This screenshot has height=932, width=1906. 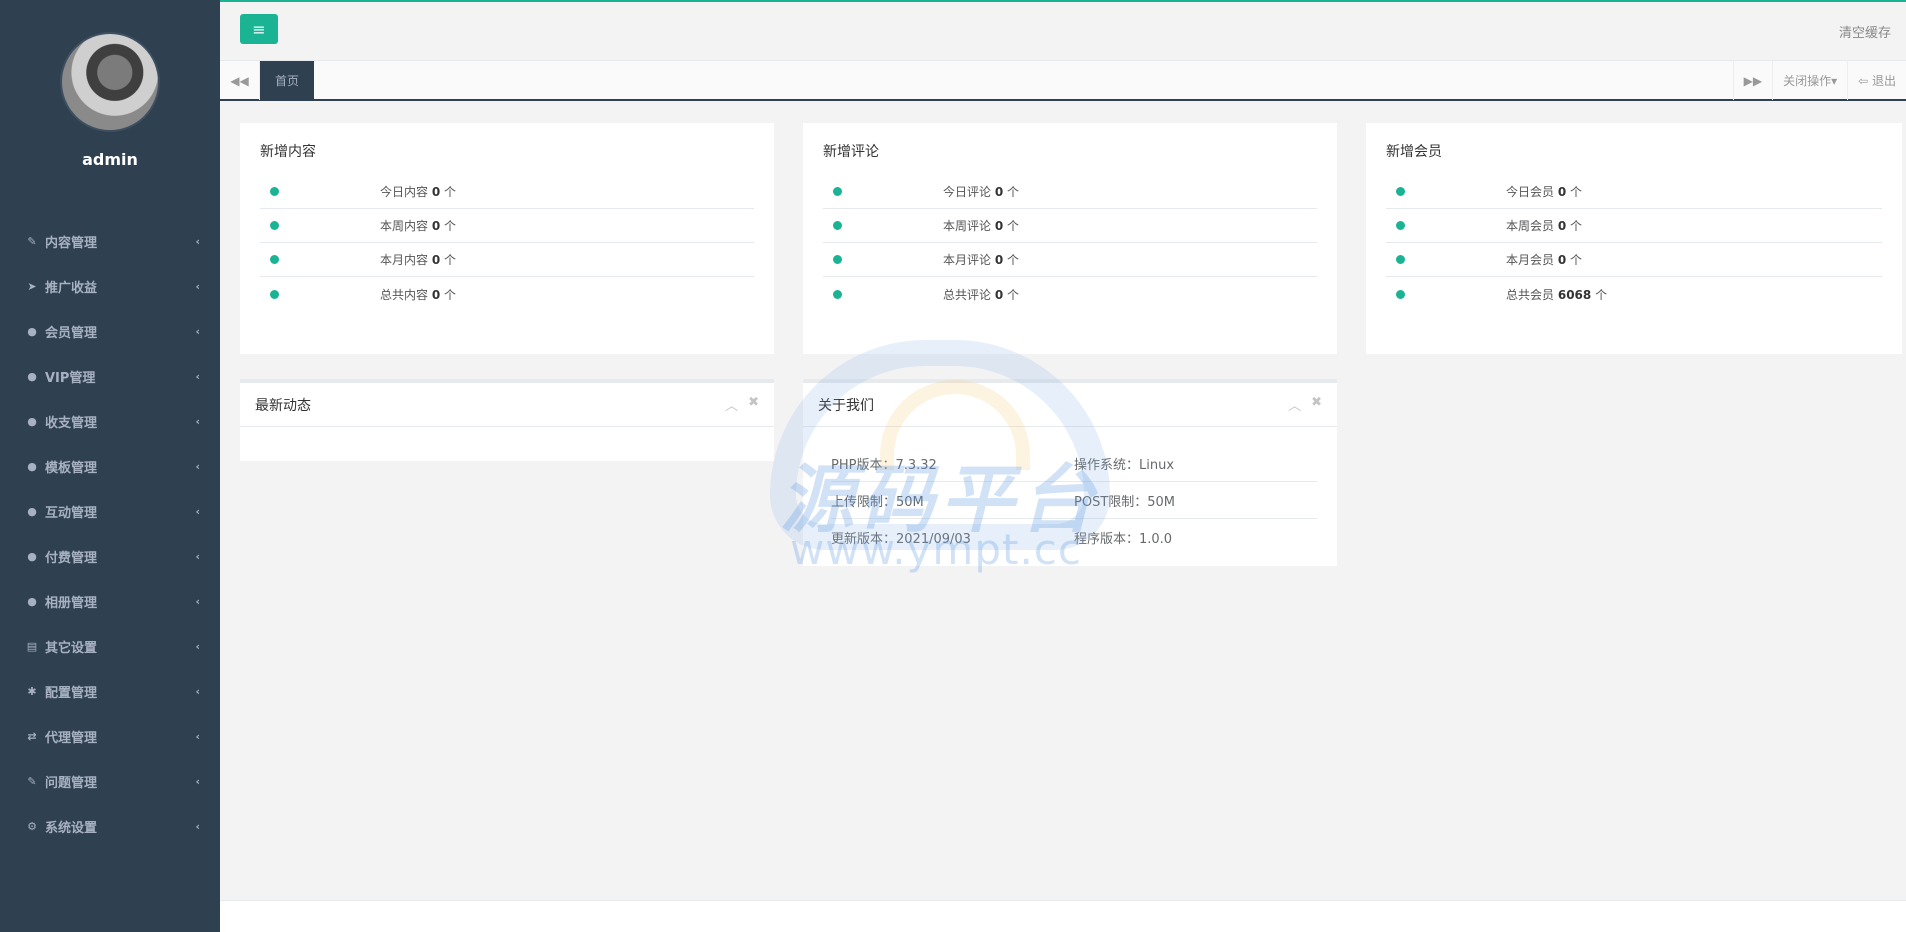 What do you see at coordinates (404, 192) in the screenshot?
I see `stat-label: 今日内容` at bounding box center [404, 192].